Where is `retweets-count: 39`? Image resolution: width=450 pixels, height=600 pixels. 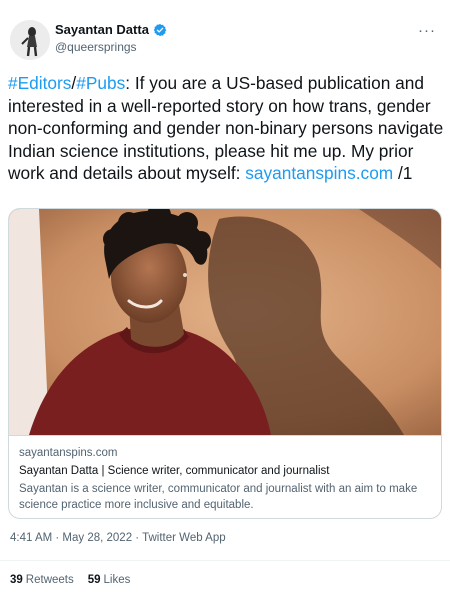 retweets-count: 39 is located at coordinates (16, 580).